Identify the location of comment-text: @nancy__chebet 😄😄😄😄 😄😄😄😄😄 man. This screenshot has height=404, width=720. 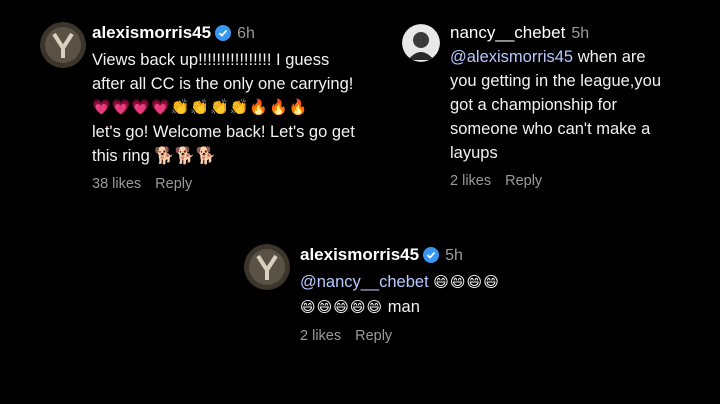
(400, 294).